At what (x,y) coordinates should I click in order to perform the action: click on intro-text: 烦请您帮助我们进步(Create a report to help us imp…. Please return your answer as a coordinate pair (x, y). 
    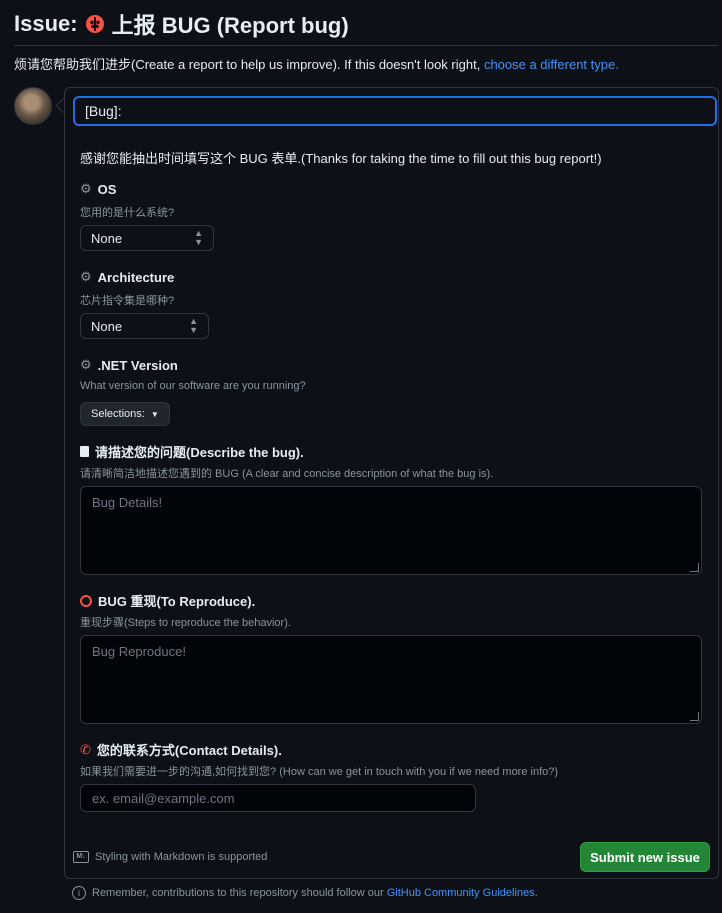
    Looking at the image, I should click on (249, 64).